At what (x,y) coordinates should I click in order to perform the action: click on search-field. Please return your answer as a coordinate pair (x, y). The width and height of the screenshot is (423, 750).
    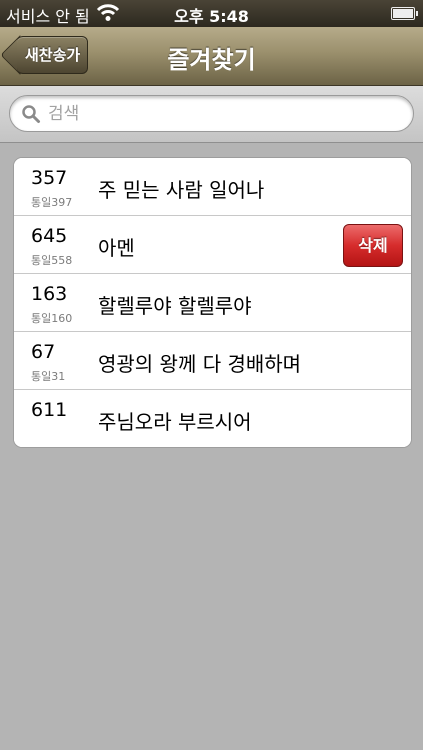
    Looking at the image, I should click on (211, 113).